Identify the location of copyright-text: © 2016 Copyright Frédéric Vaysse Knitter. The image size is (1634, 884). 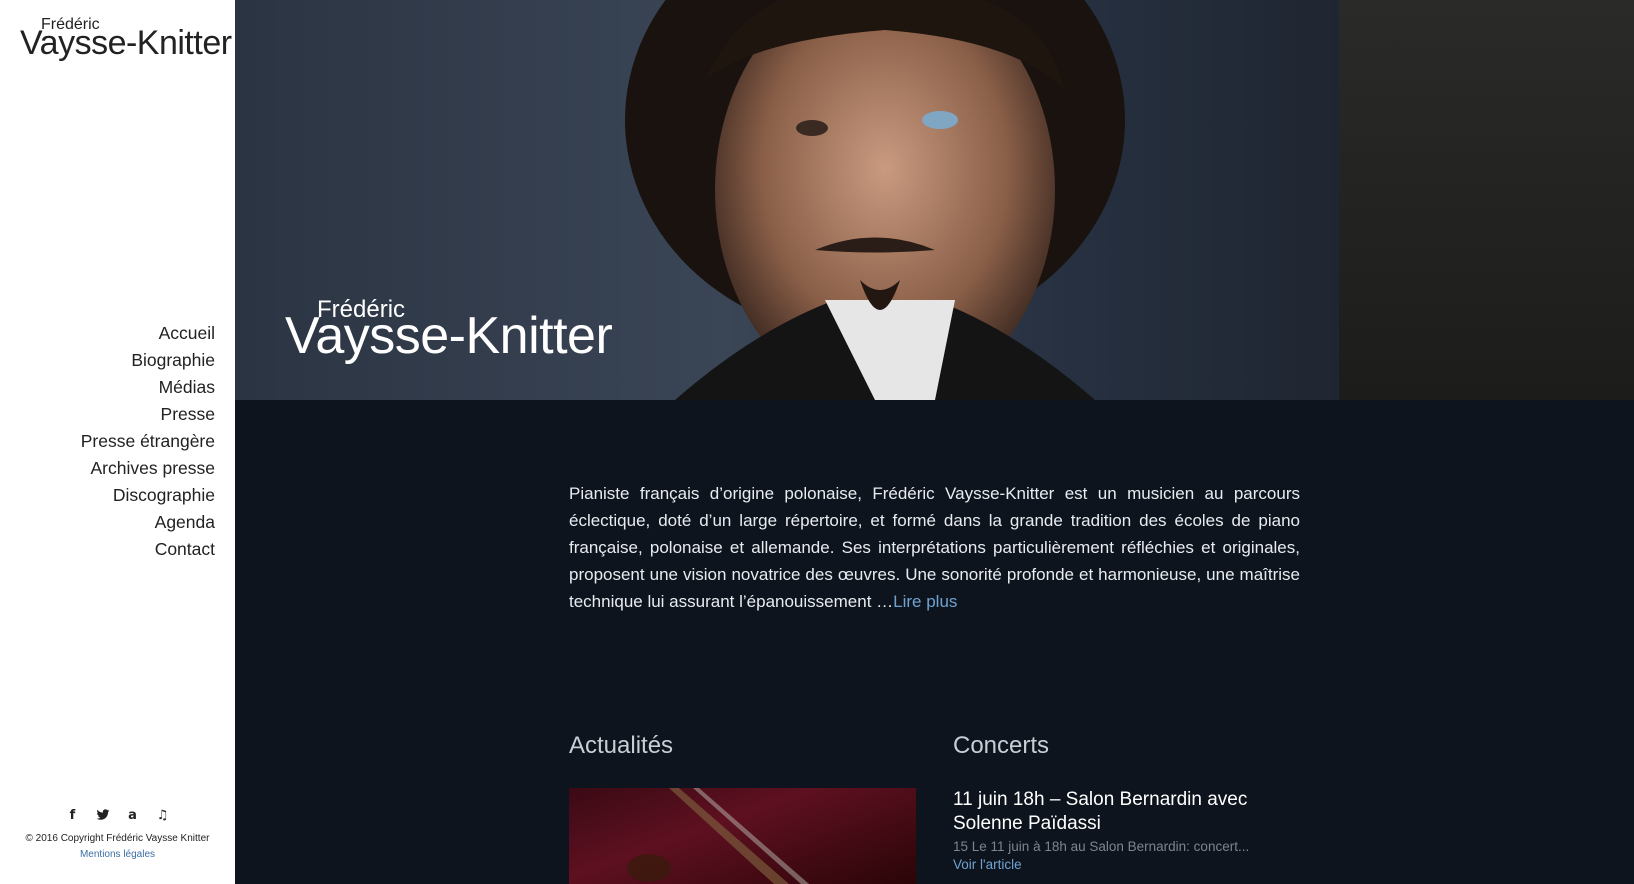
(117, 838).